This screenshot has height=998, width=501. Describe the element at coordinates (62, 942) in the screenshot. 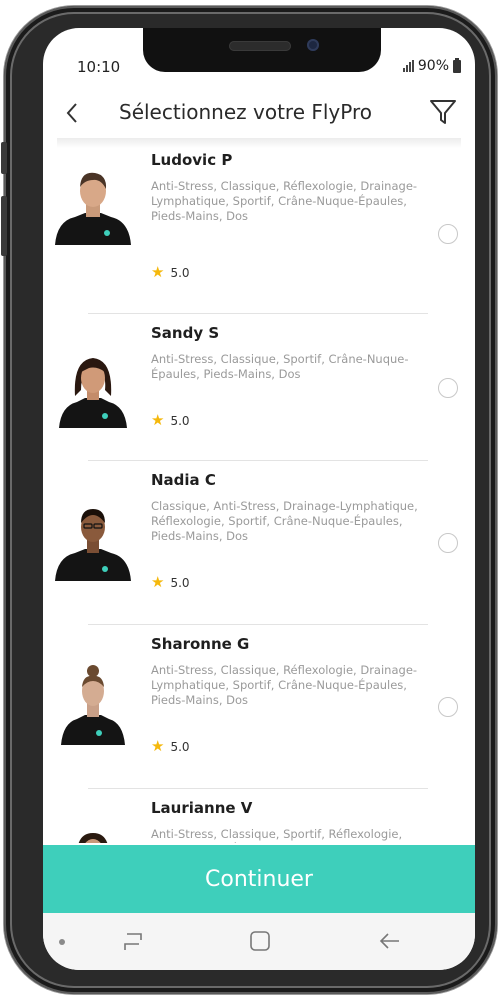

I see `nav-dot-icon` at that location.